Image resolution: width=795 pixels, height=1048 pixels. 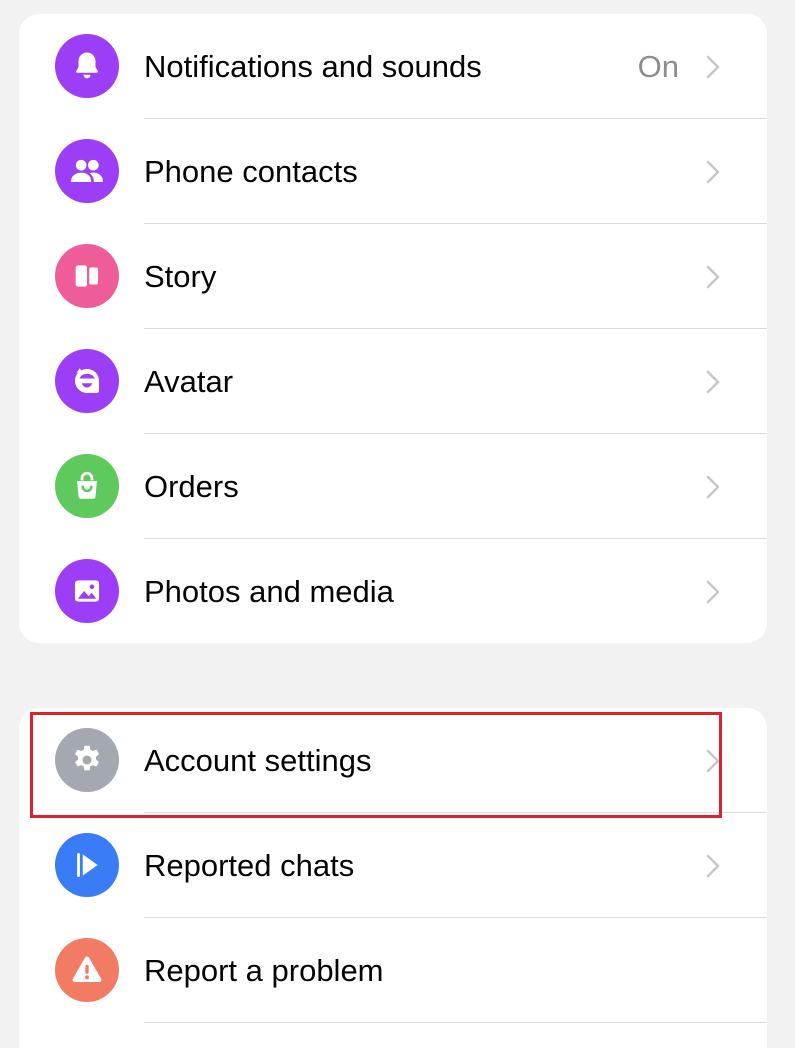 What do you see at coordinates (87, 760) in the screenshot?
I see `gear-icon` at bounding box center [87, 760].